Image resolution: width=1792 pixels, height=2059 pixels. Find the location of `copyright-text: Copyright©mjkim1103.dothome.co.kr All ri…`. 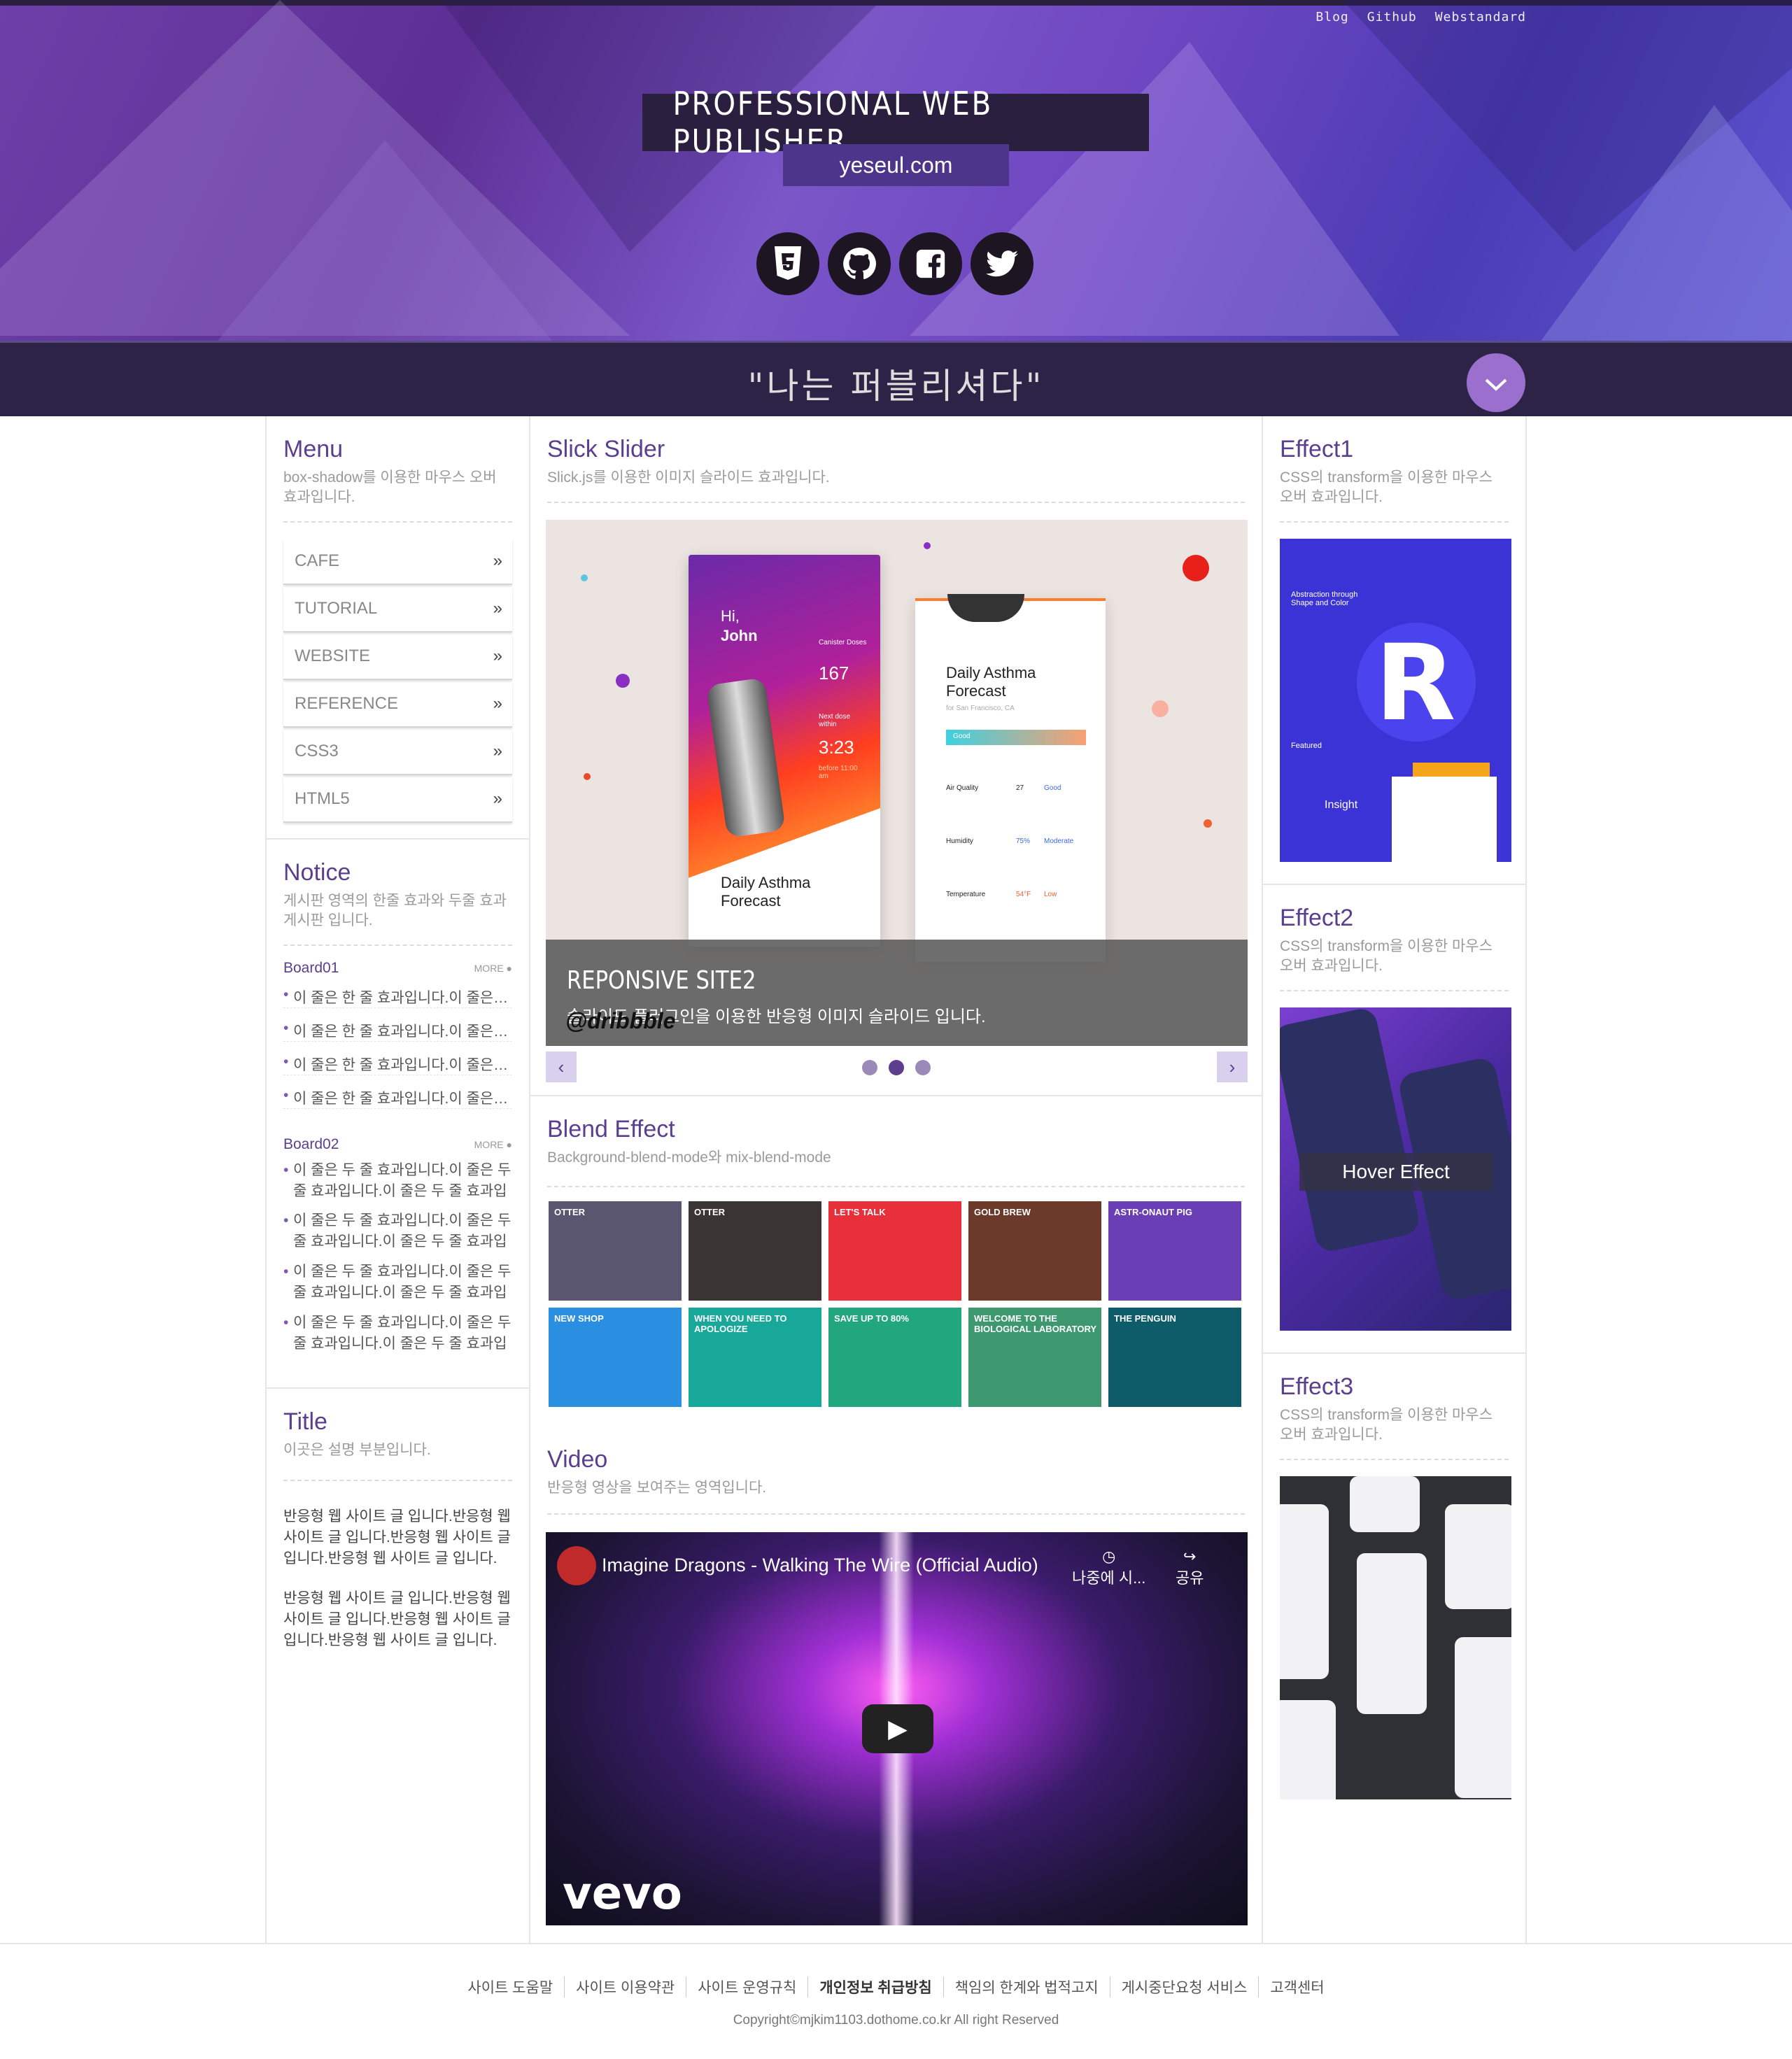

copyright-text: Copyright©mjkim1103.dothome.co.kr All ri… is located at coordinates (896, 2020).